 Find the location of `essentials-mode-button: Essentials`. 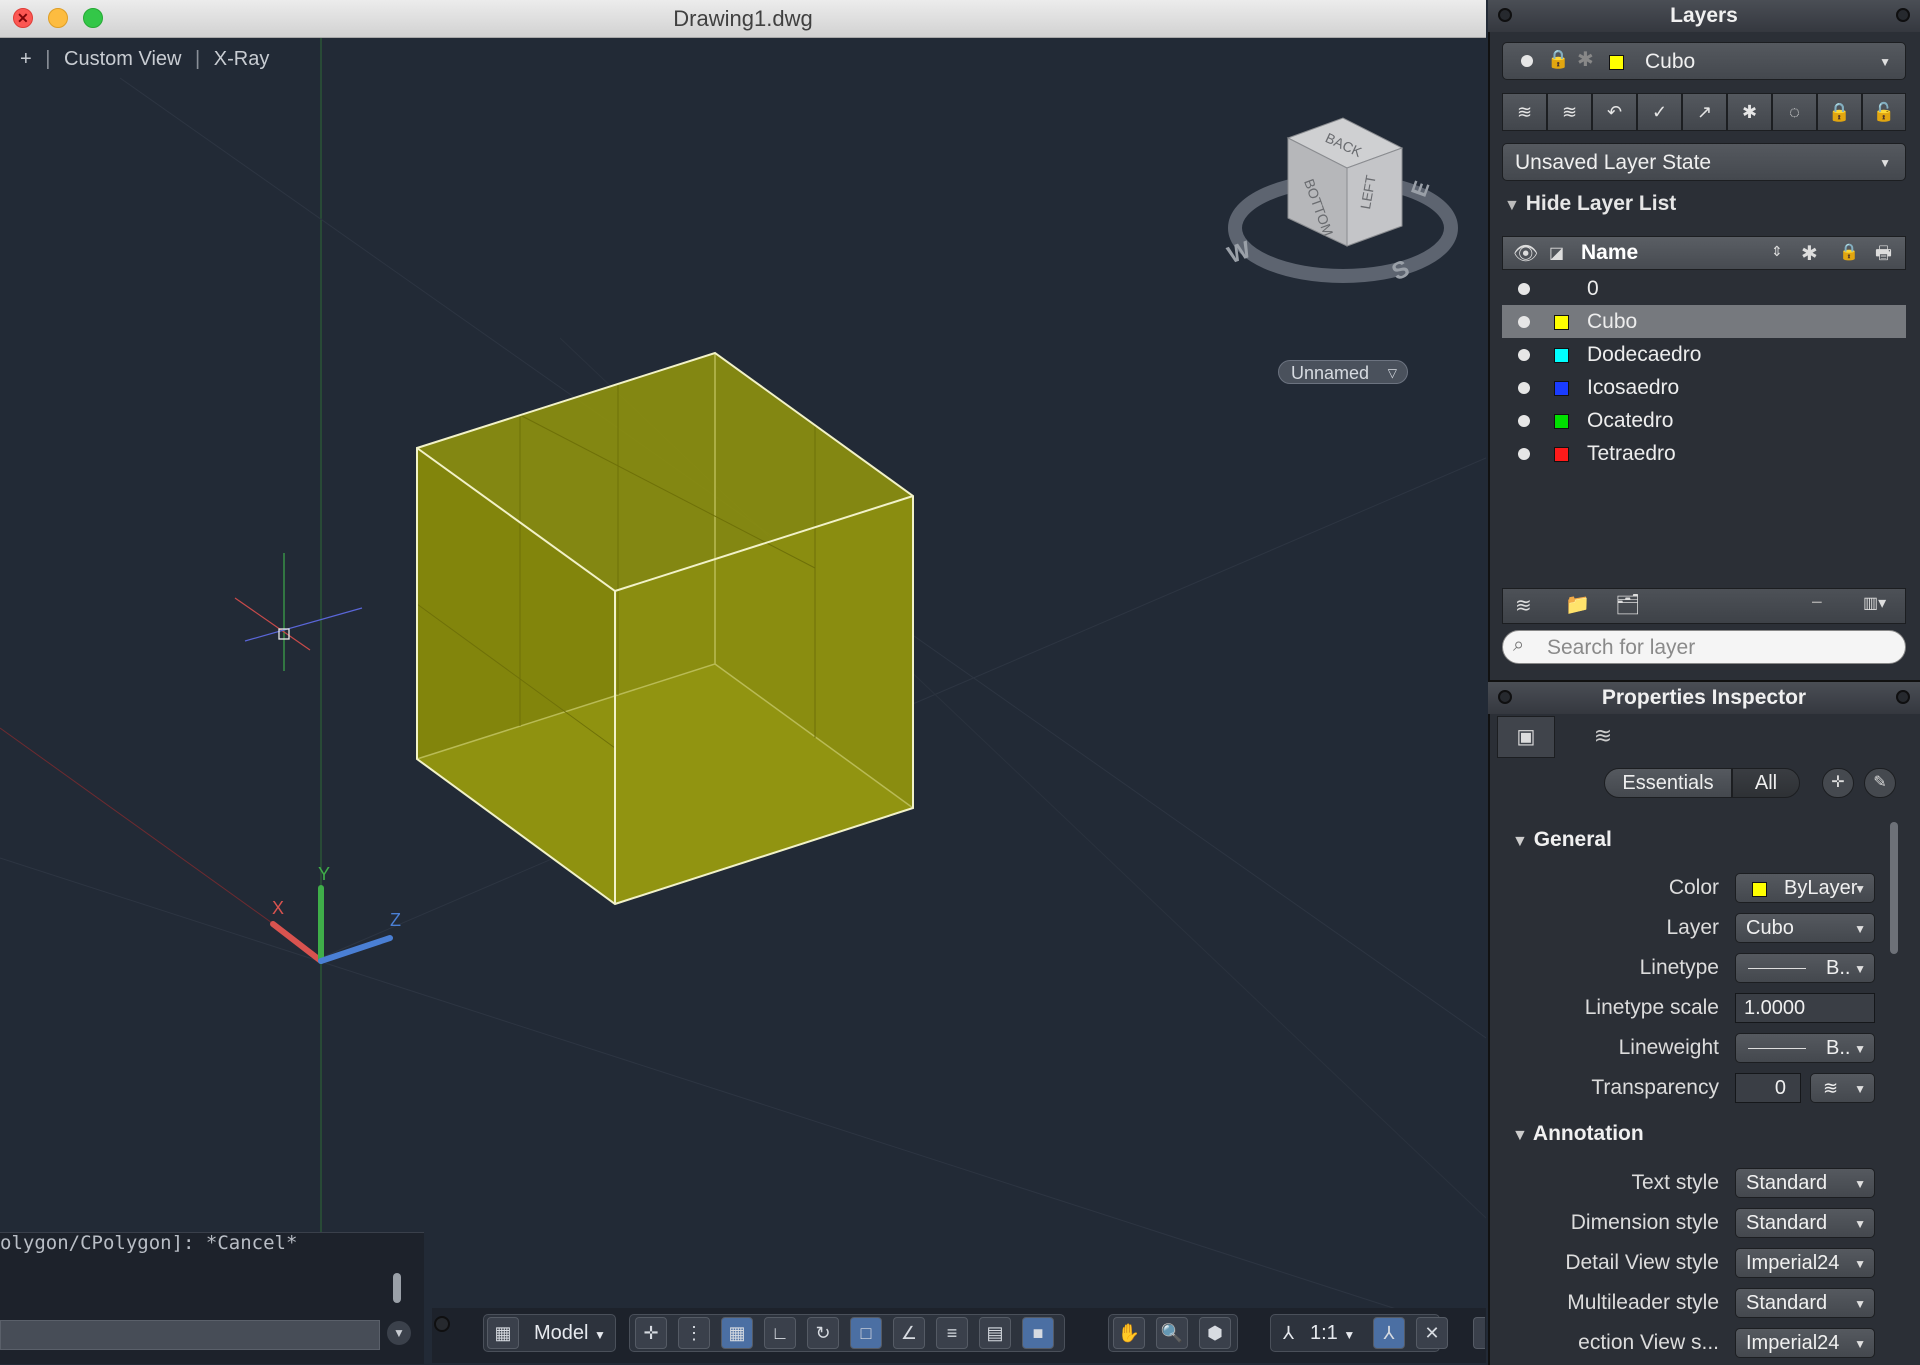

essentials-mode-button: Essentials is located at coordinates (1668, 783).